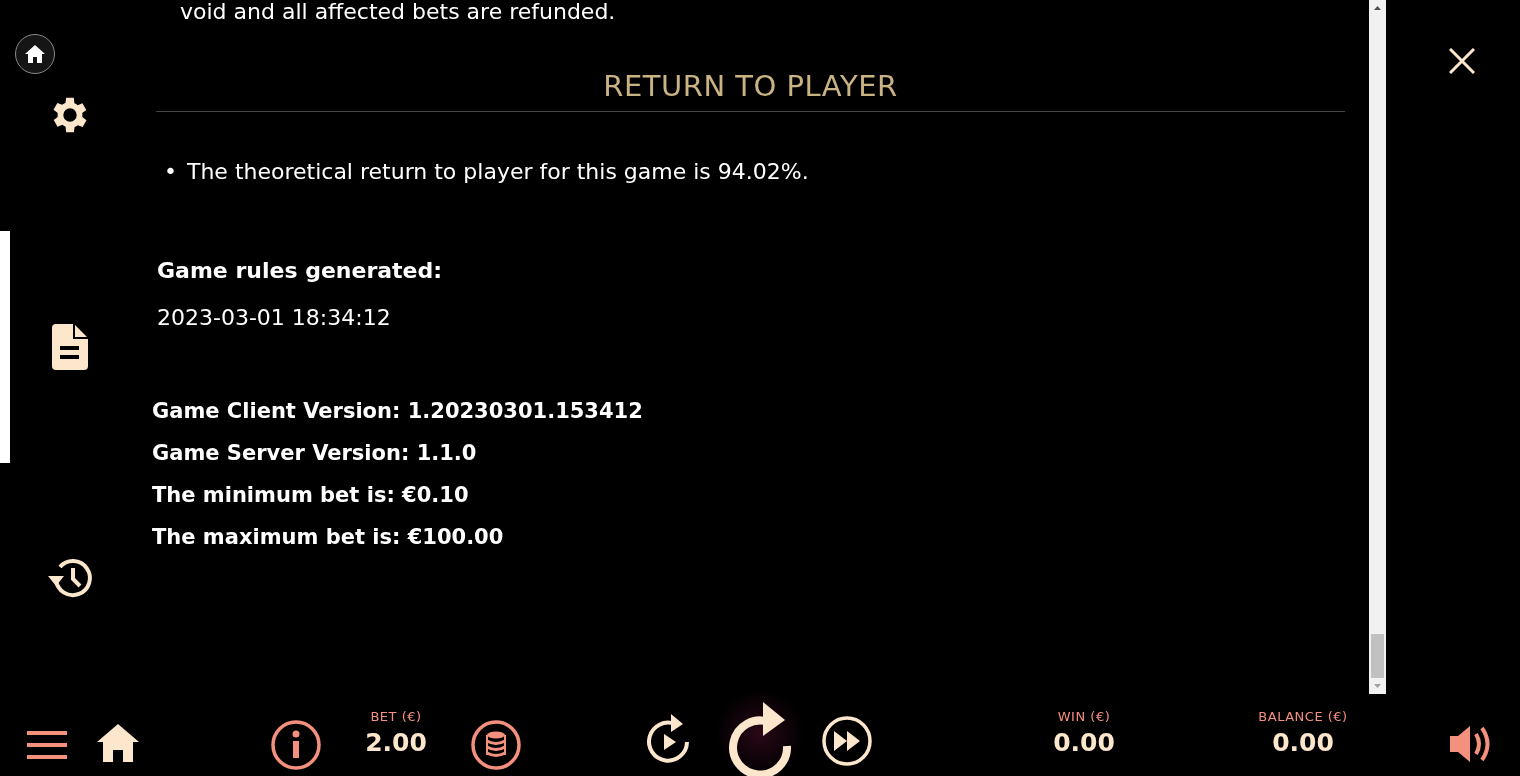 The width and height of the screenshot is (1520, 776). Describe the element at coordinates (1303, 742) in the screenshot. I see `balance-value: 0.00` at that location.